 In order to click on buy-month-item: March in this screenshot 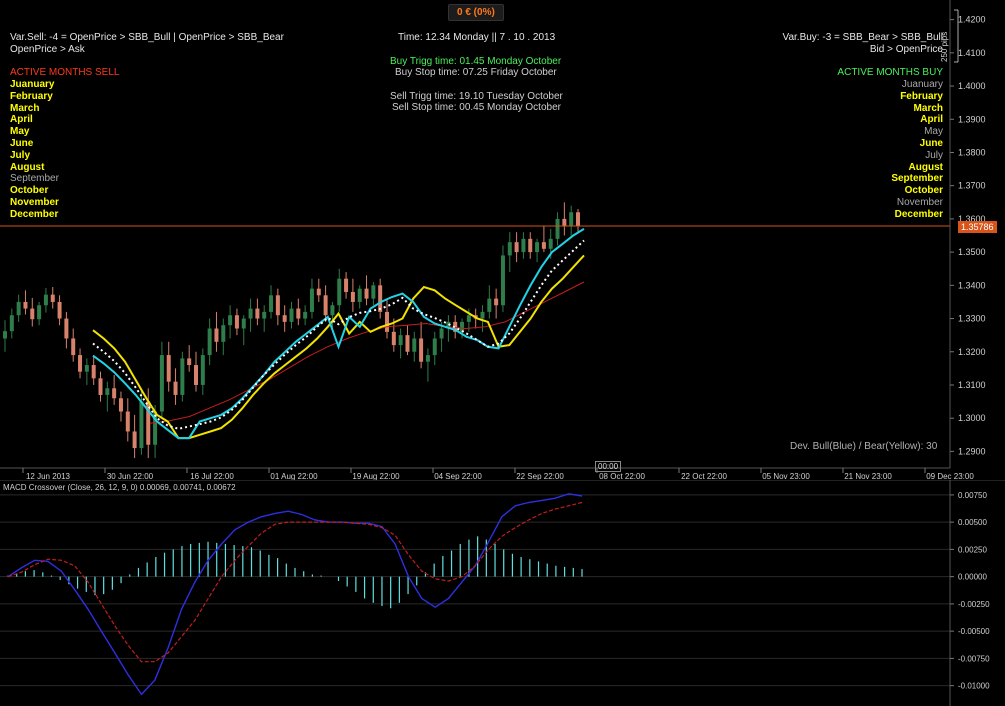, I will do `click(928, 108)`.